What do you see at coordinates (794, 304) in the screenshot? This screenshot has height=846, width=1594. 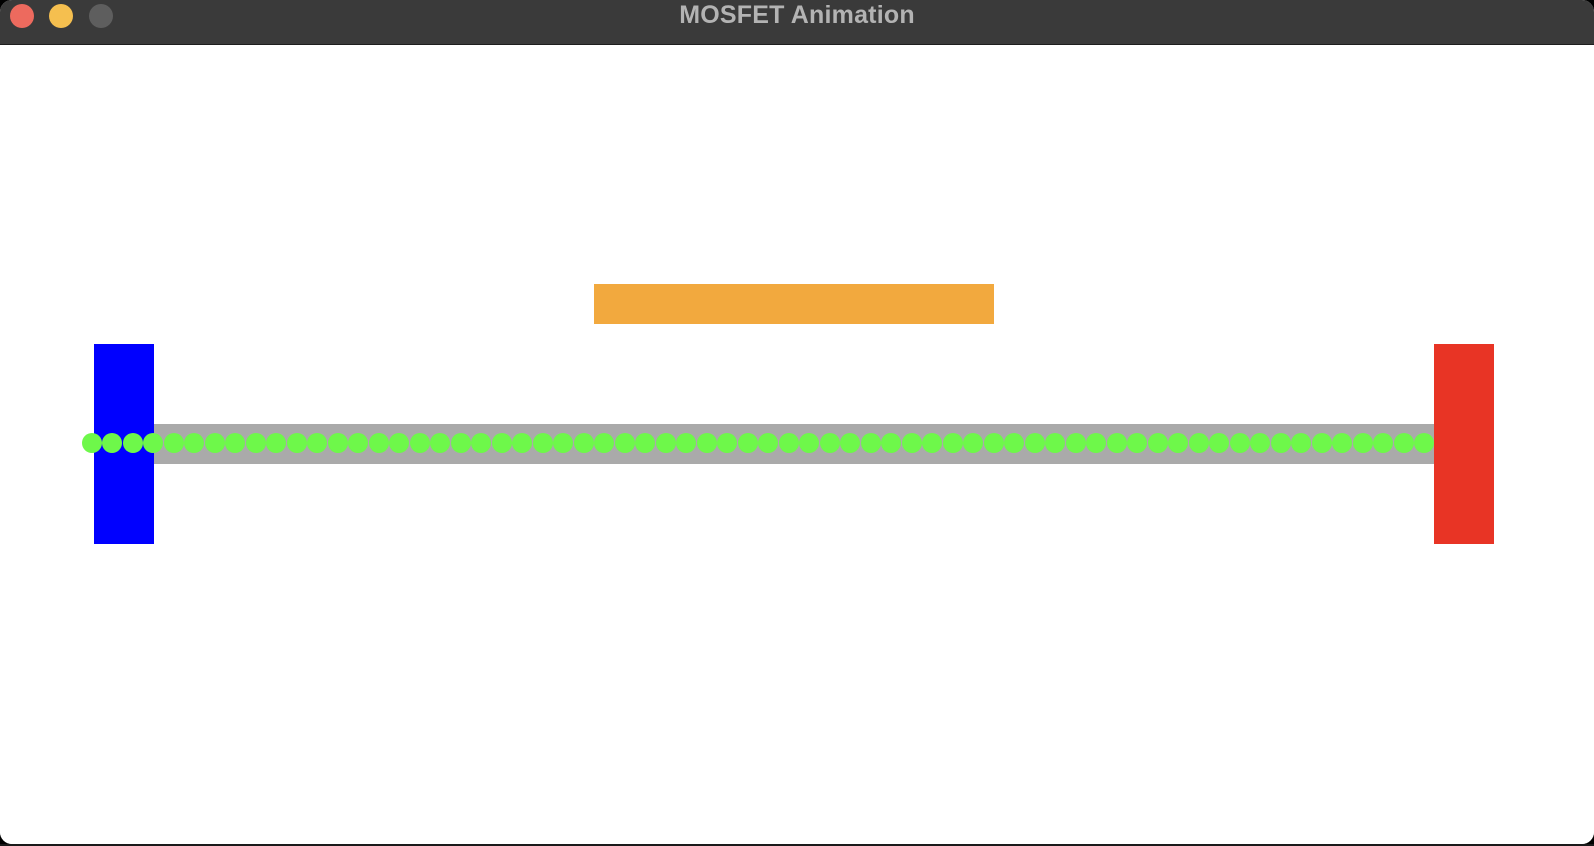 I see `gate-electrode` at bounding box center [794, 304].